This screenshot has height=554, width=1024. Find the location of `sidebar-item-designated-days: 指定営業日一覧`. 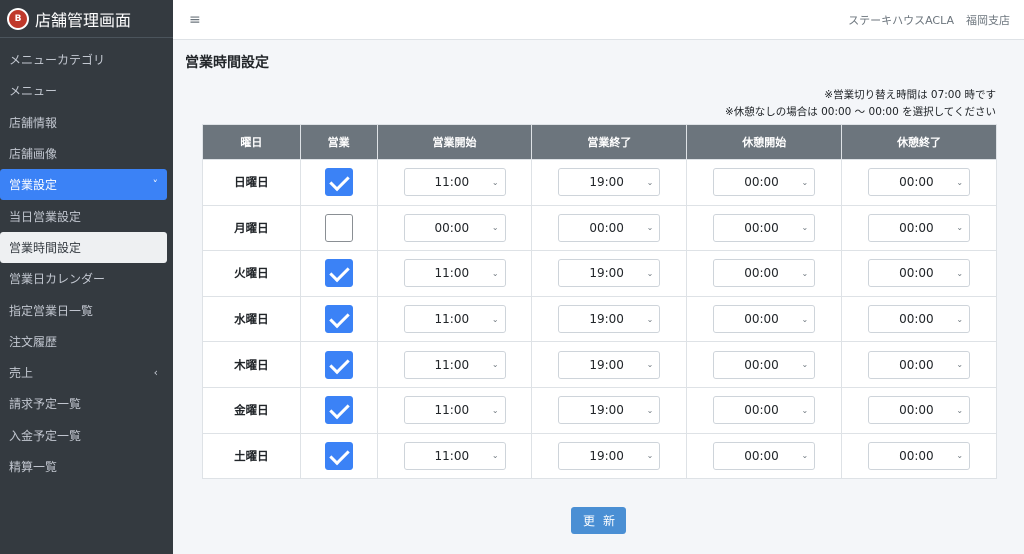

sidebar-item-designated-days: 指定営業日一覧 is located at coordinates (83, 309).